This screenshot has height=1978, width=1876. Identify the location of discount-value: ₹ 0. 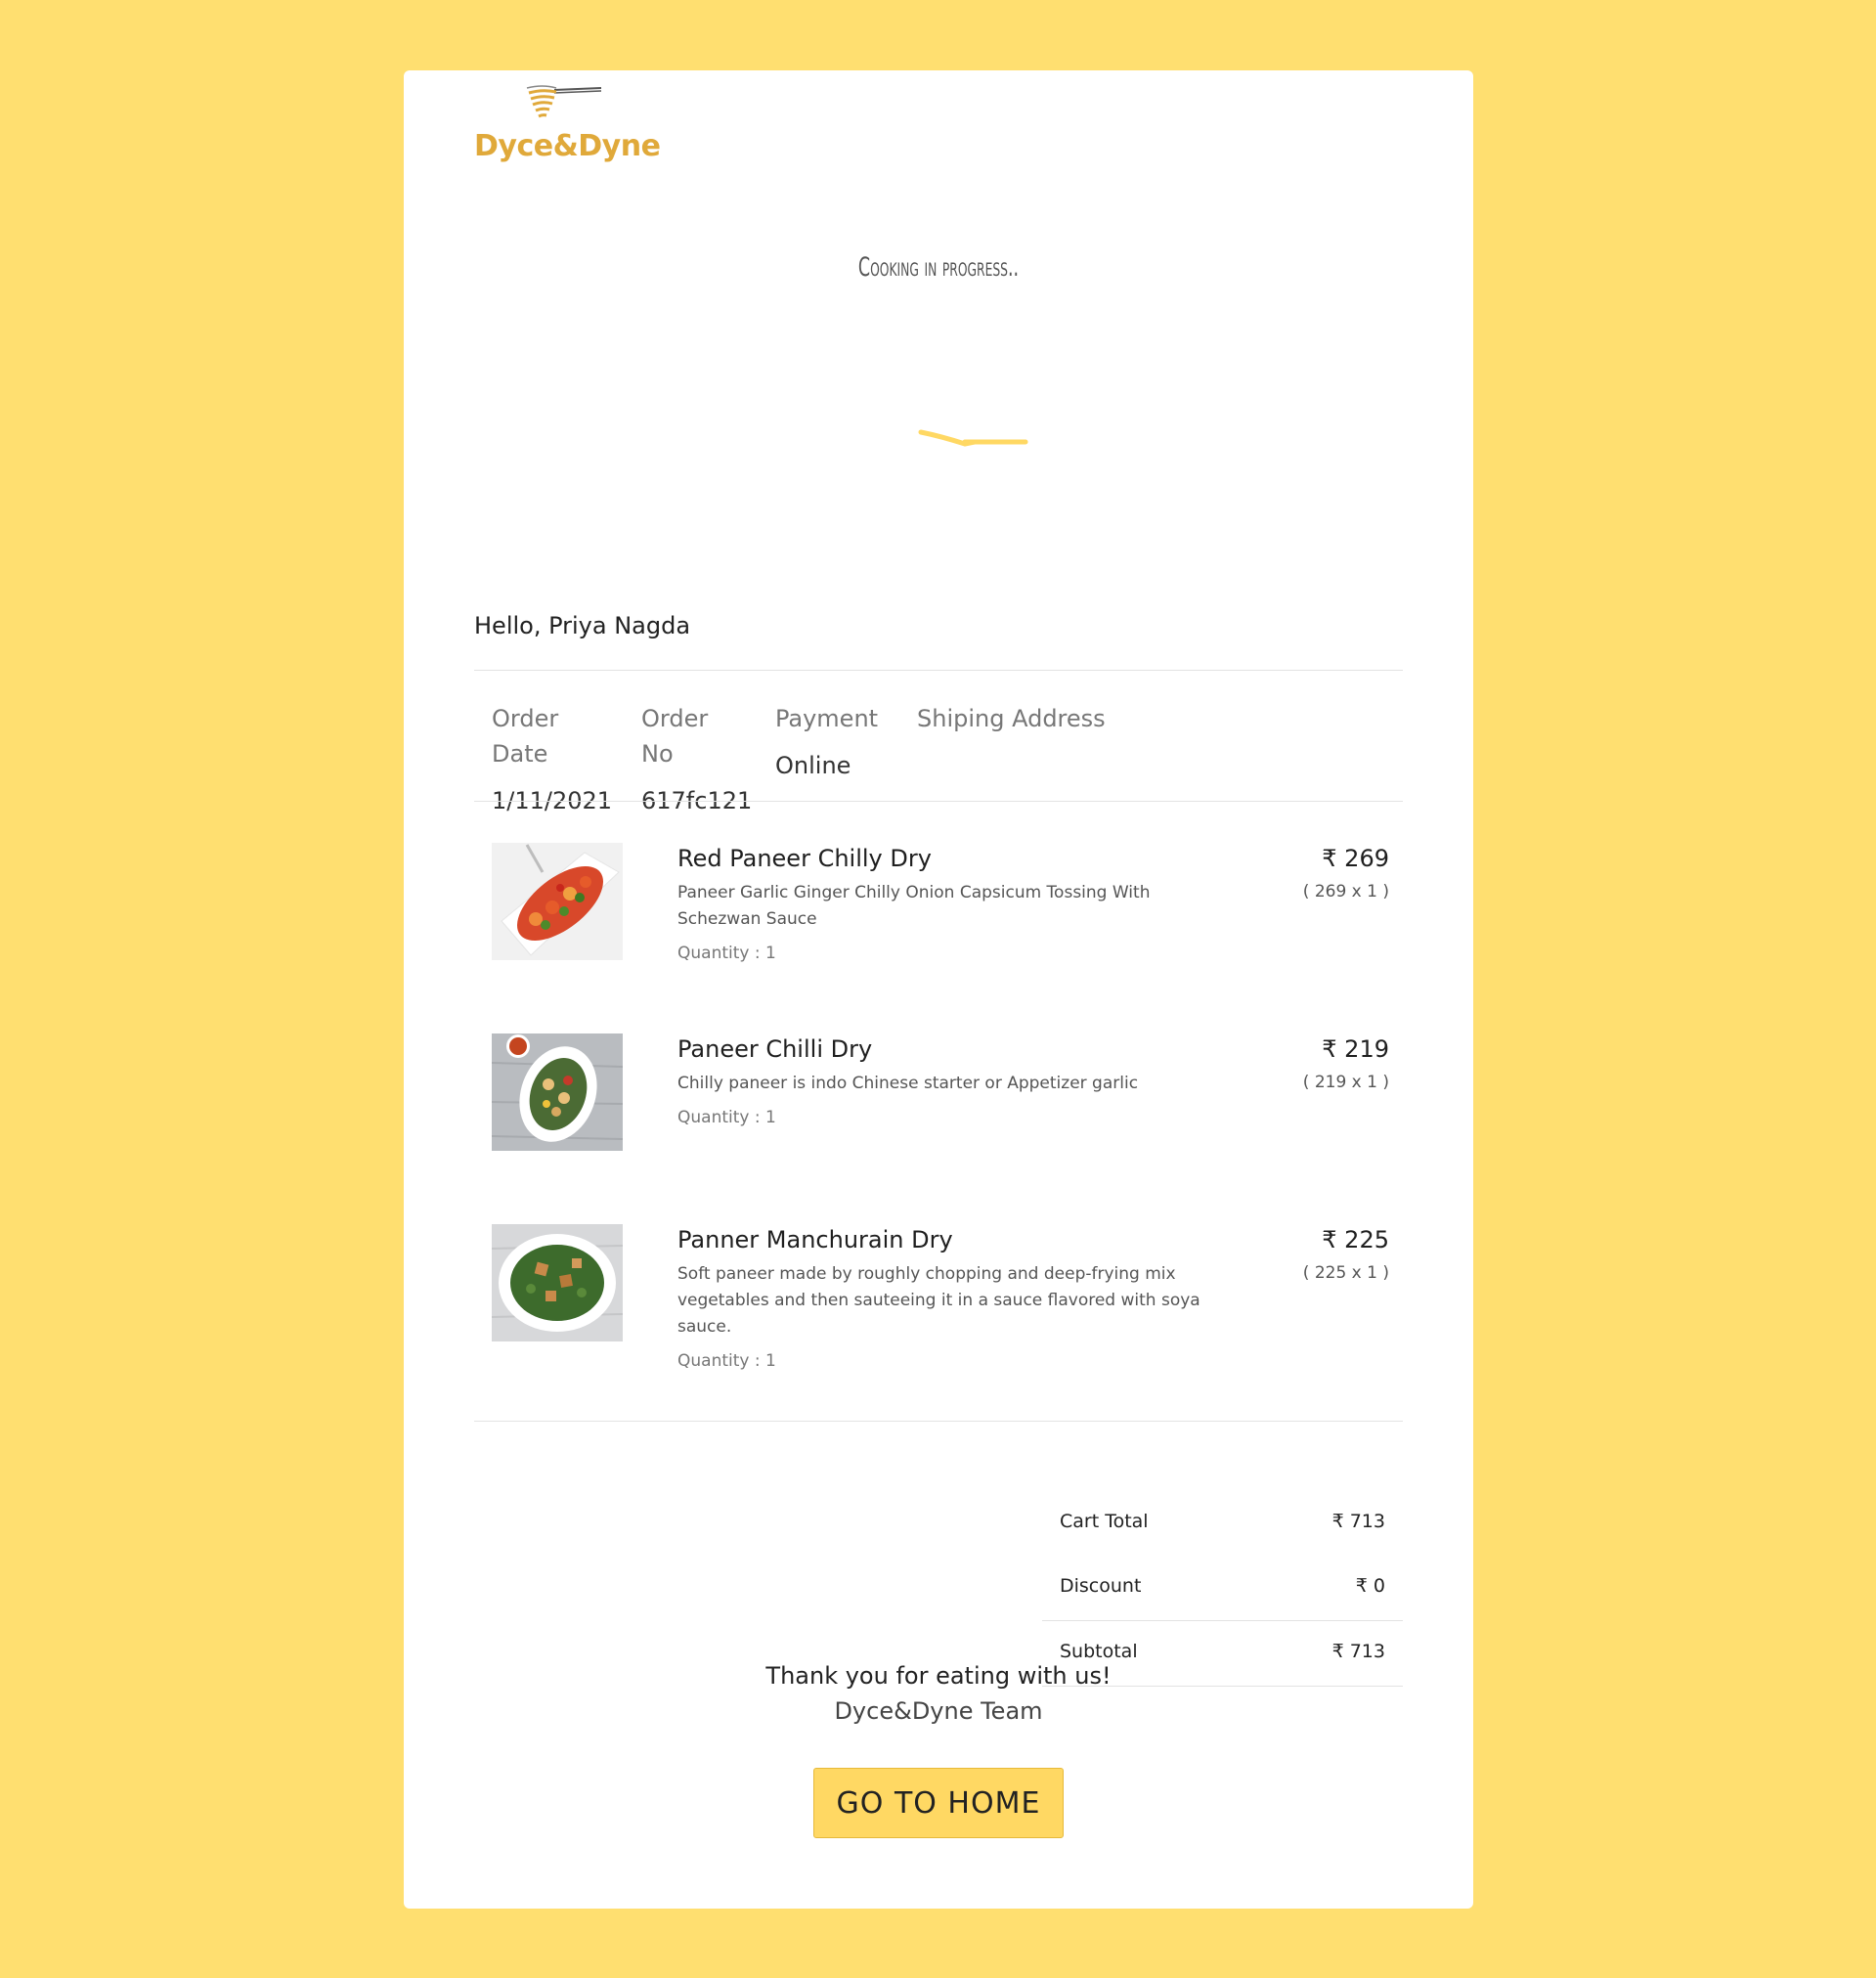
(1370, 1586).